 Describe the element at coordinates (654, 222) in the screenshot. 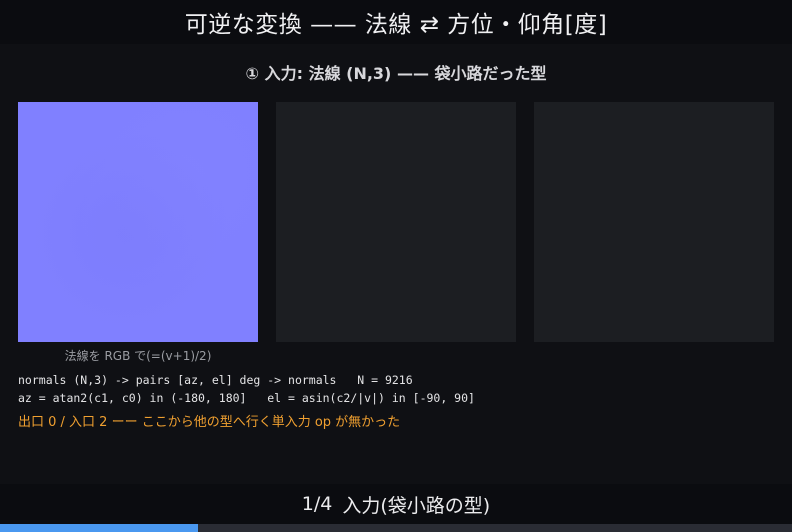

I see `empty-panel-right` at that location.